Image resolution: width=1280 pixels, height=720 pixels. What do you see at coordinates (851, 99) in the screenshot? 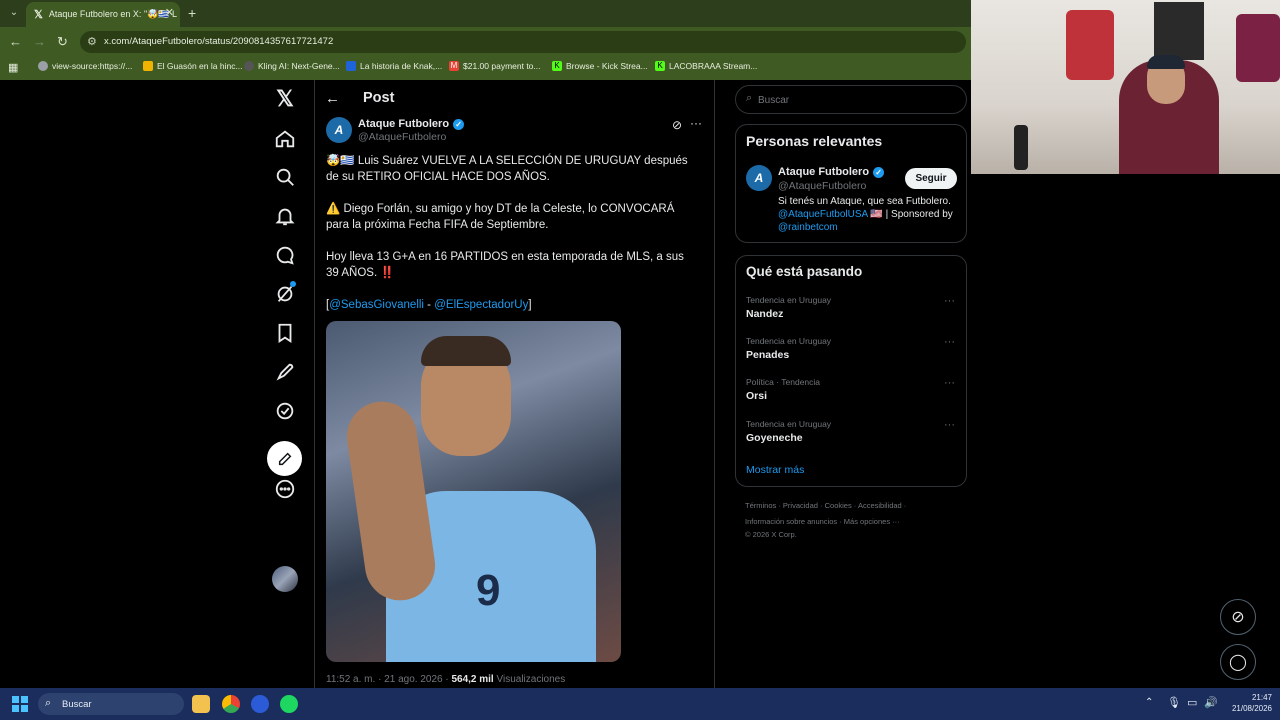
I see `search-box: ⌕ Buscar` at bounding box center [851, 99].